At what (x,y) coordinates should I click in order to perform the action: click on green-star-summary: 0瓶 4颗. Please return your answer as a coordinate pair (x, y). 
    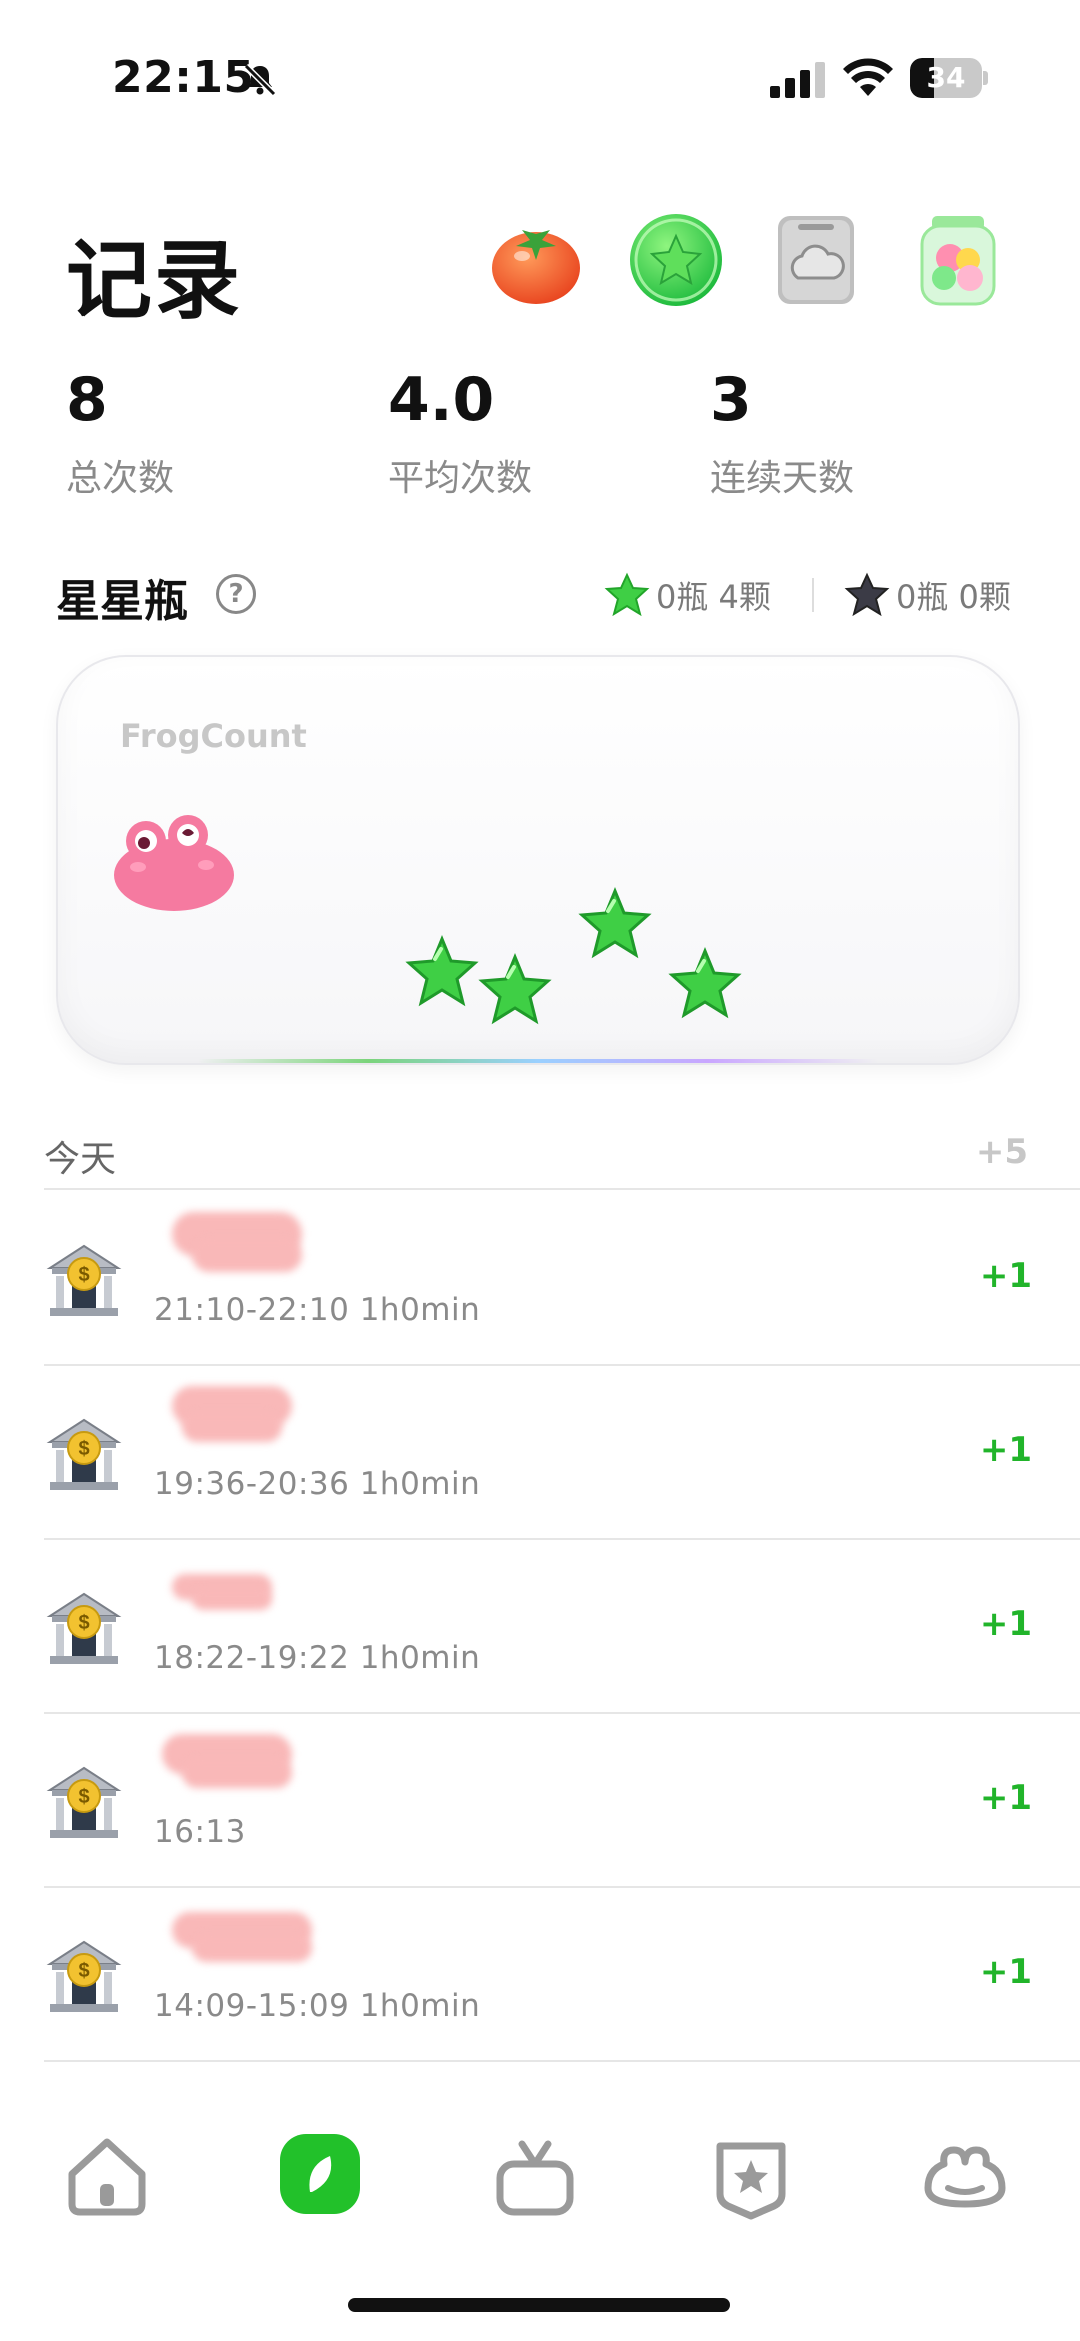
    Looking at the image, I should click on (687, 595).